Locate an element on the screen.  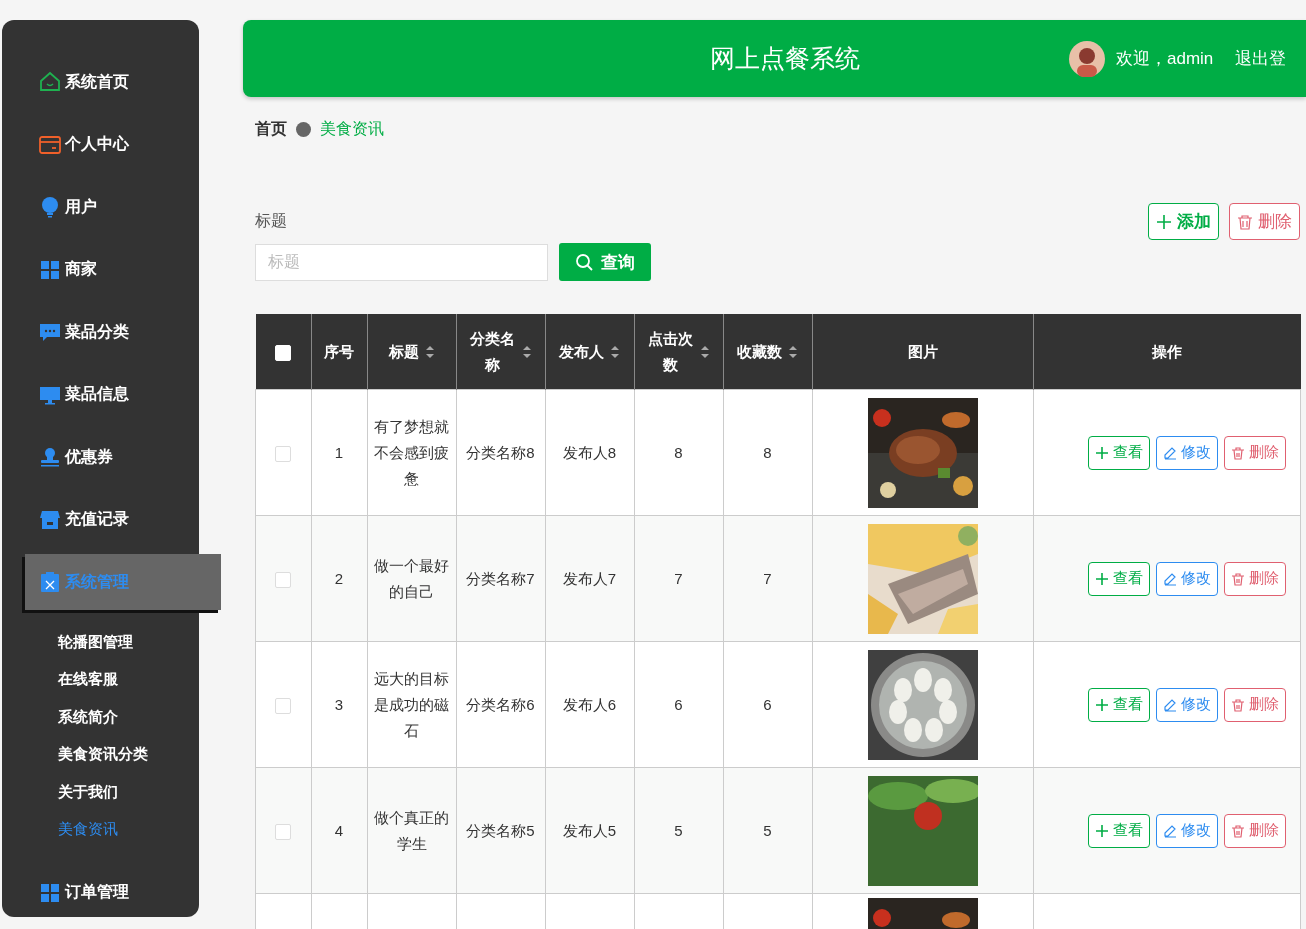
sidebar-item: 个人中心 is located at coordinates (100, 144).